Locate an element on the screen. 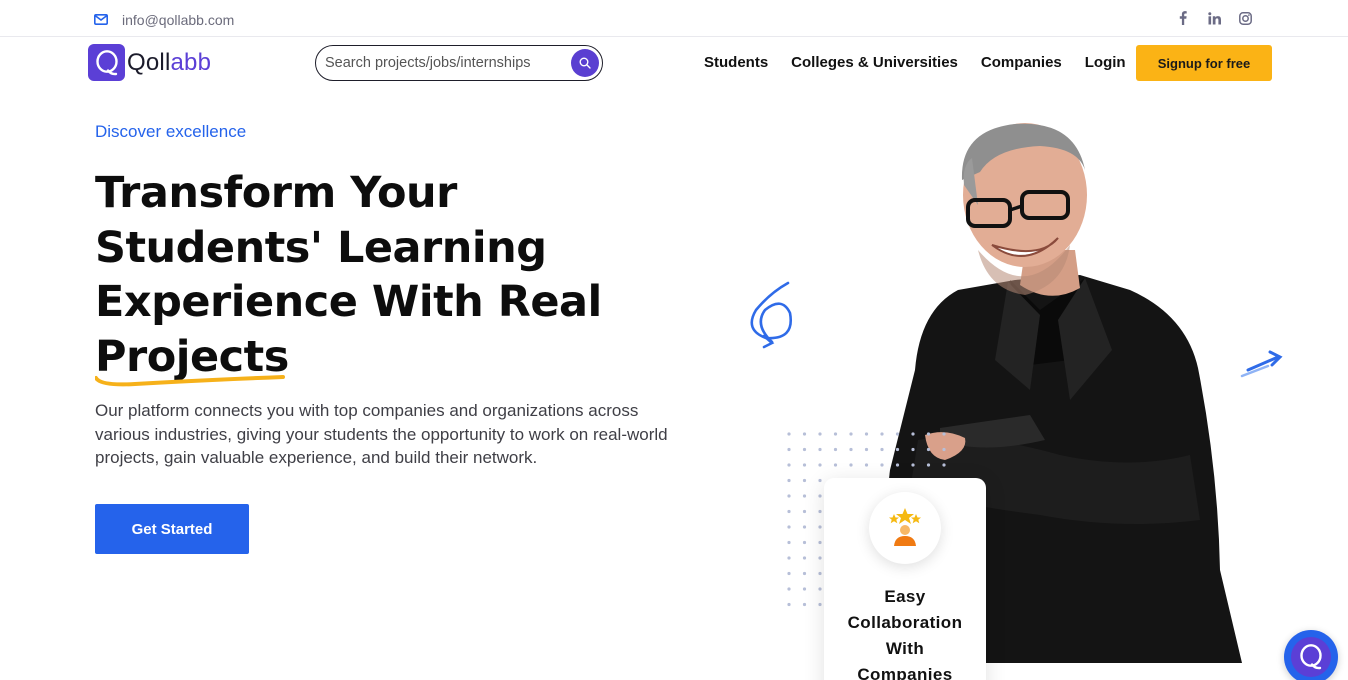 The width and height of the screenshot is (1348, 680). mail-icon is located at coordinates (101, 19).